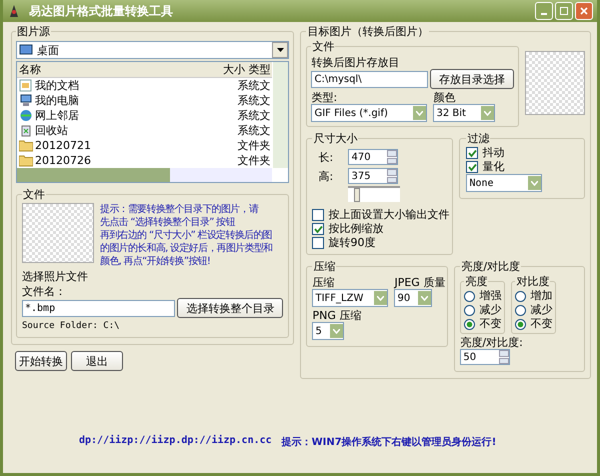 The width and height of the screenshot is (600, 476). Describe the element at coordinates (230, 308) in the screenshot. I see `choose-folder-button: 选择转换整个目录` at that location.